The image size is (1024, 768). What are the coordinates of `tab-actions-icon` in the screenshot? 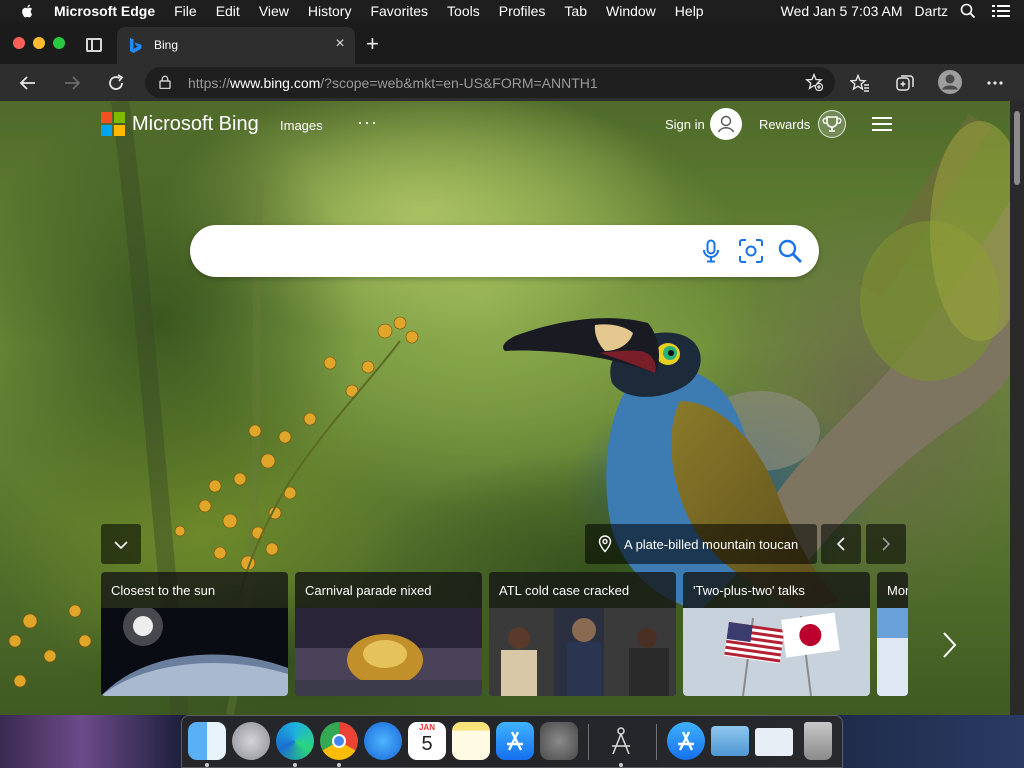 It's located at (94, 45).